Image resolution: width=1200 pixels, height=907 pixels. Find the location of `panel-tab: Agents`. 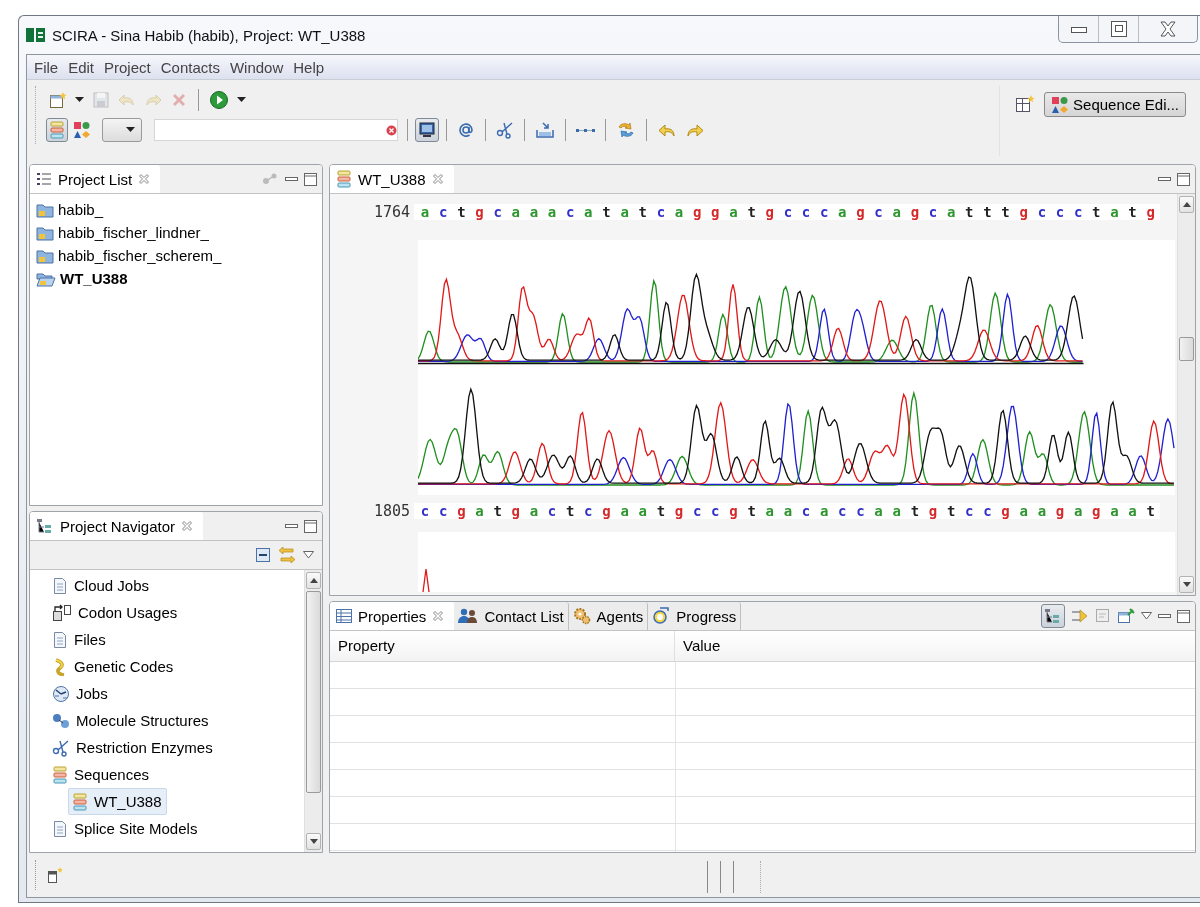

panel-tab: Agents is located at coordinates (608, 616).